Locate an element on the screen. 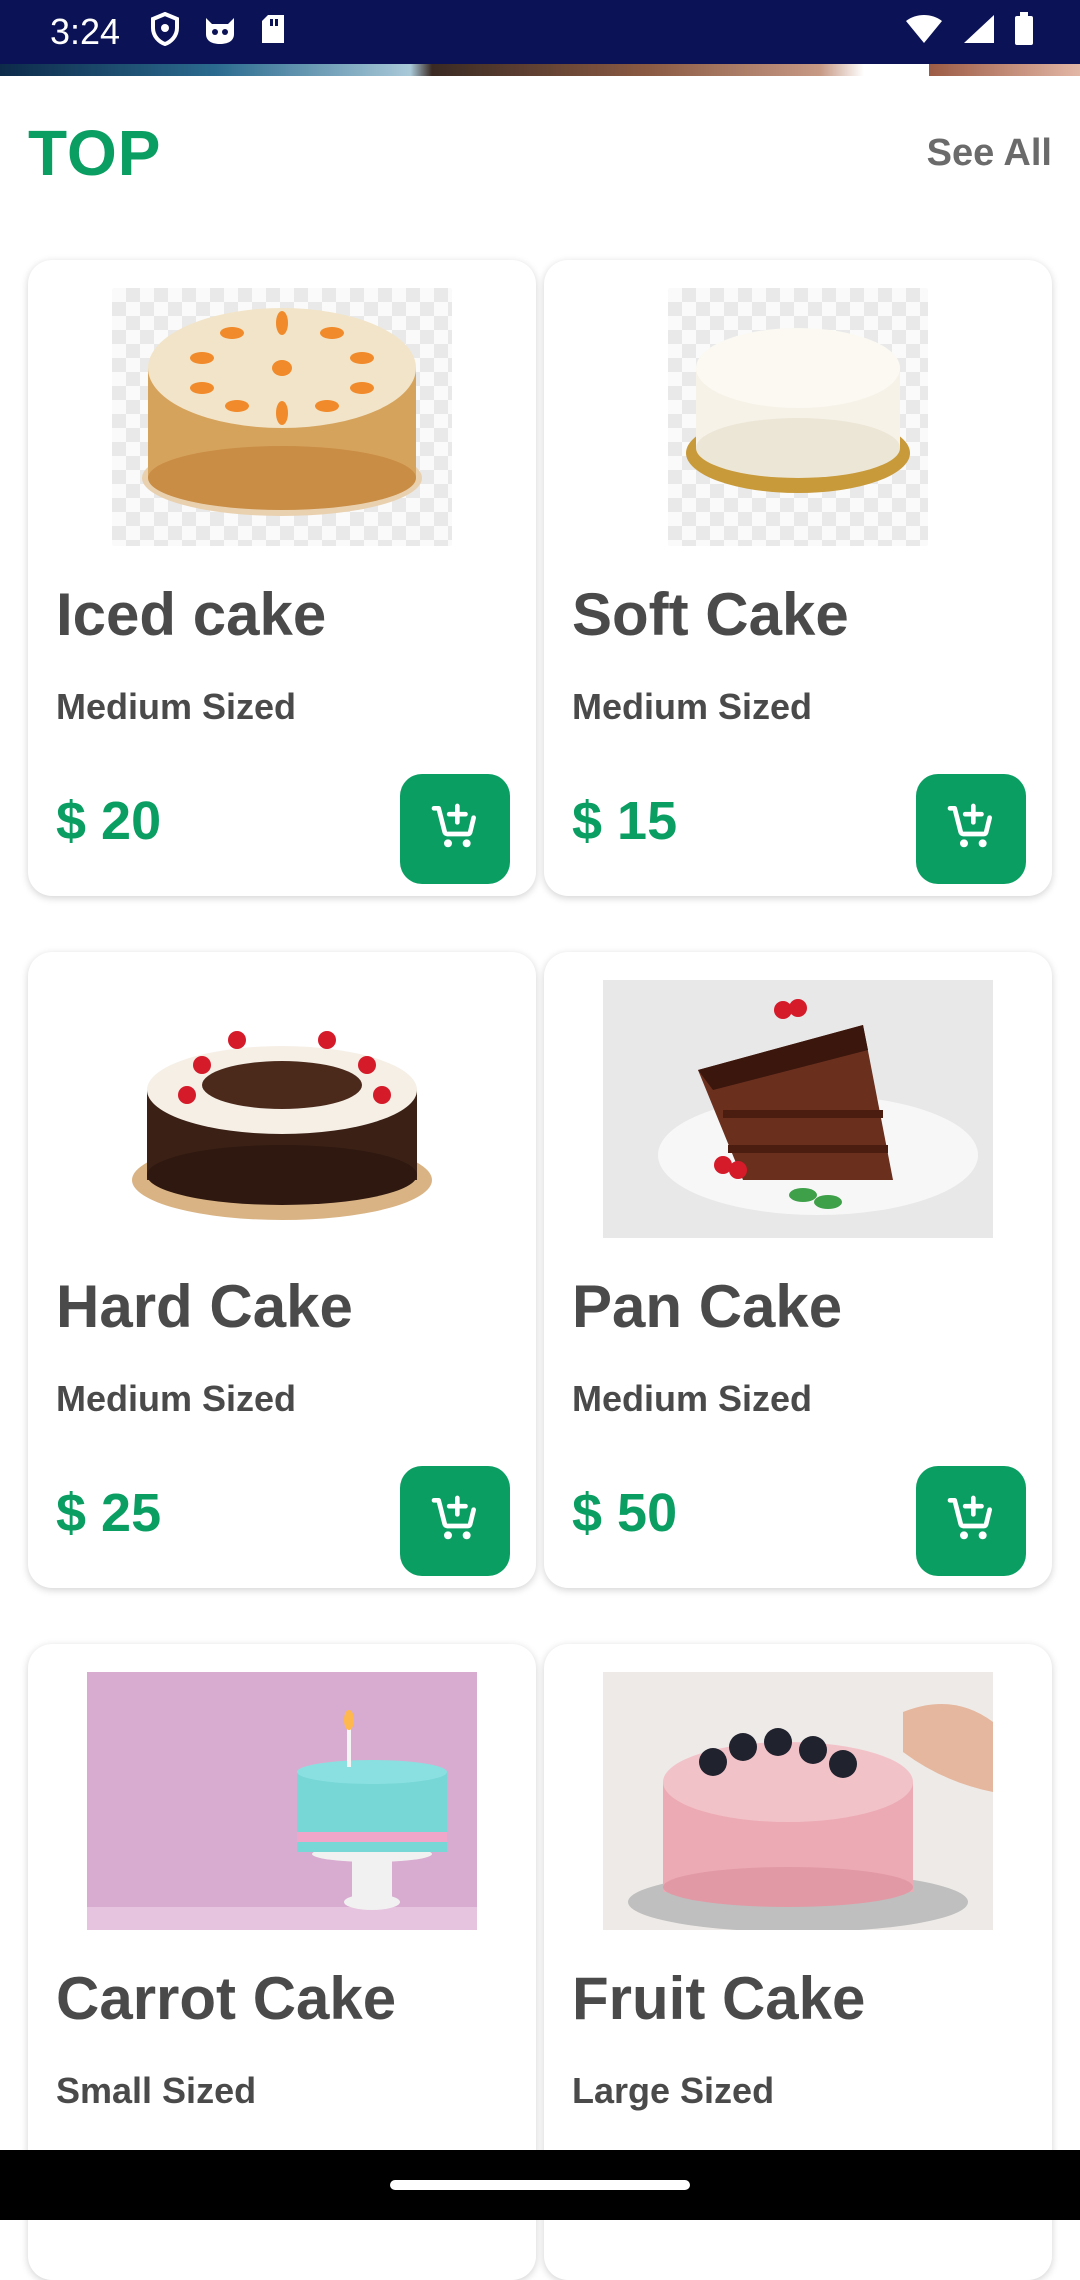 This screenshot has width=1080, height=2280. product-card: Hard Cake Medium Sized $ 25 is located at coordinates (282, 1270).